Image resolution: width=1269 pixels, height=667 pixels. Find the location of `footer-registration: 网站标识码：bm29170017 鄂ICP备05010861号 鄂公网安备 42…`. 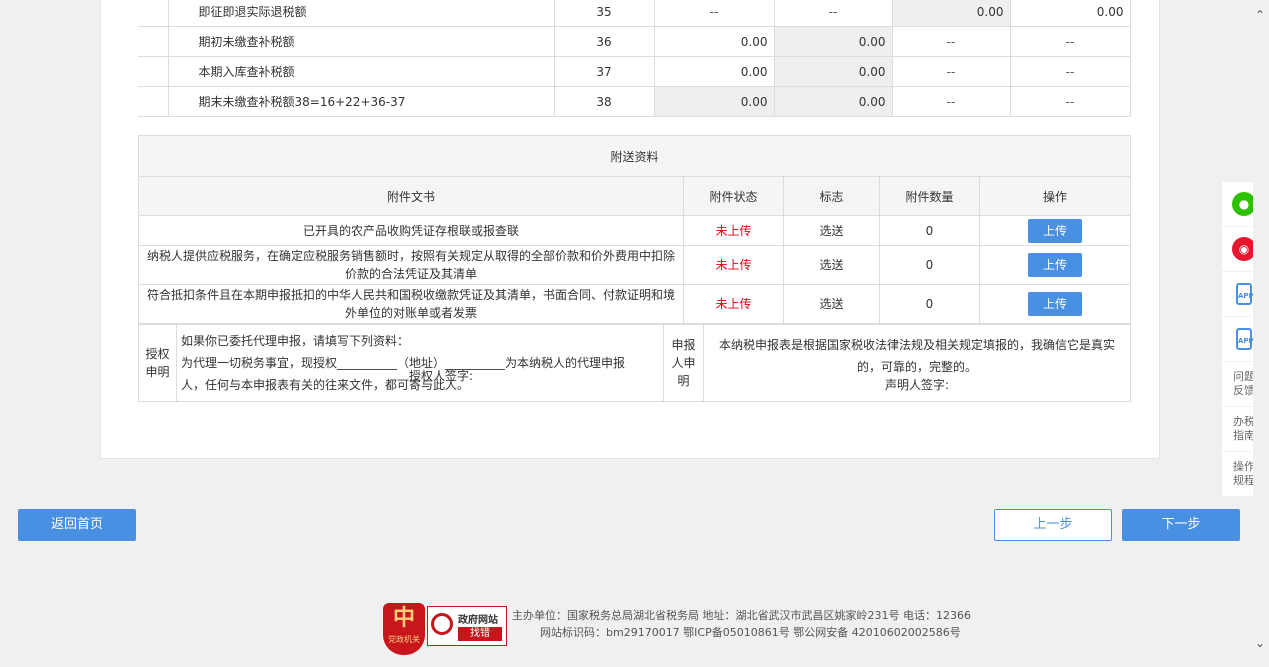

footer-registration: 网站标识码：bm29170017 鄂ICP备05010861号 鄂公网安备 42… is located at coordinates (750, 632).